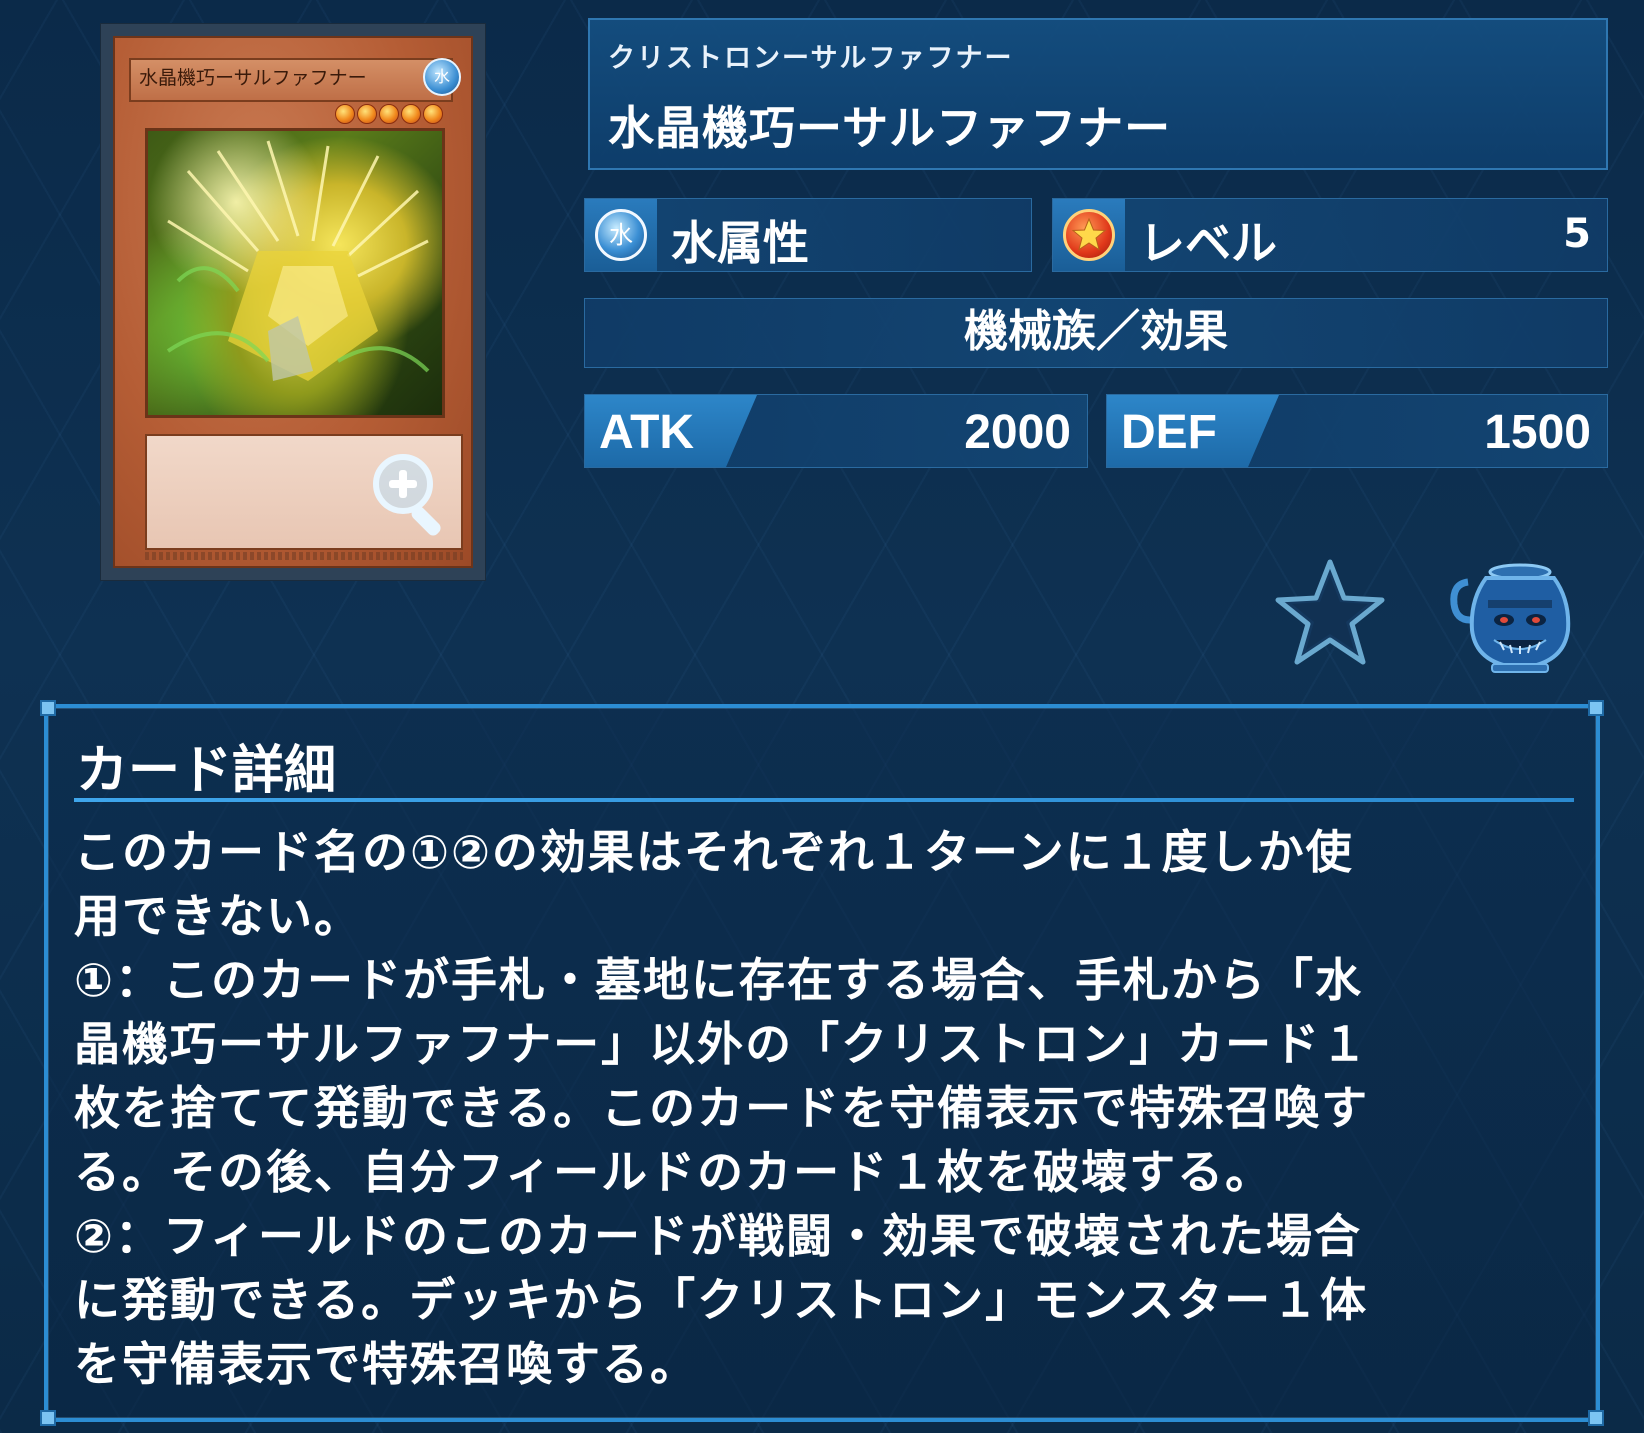 This screenshot has height=1433, width=1644. Describe the element at coordinates (298, 260) in the screenshot. I see `card-artwork-dragon` at that location.